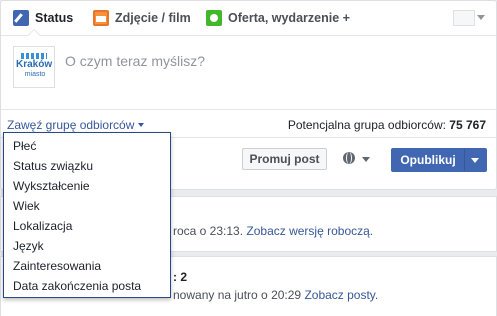  What do you see at coordinates (208, 231) in the screenshot?
I see `draft-notice-body: roca o 23:13.` at bounding box center [208, 231].